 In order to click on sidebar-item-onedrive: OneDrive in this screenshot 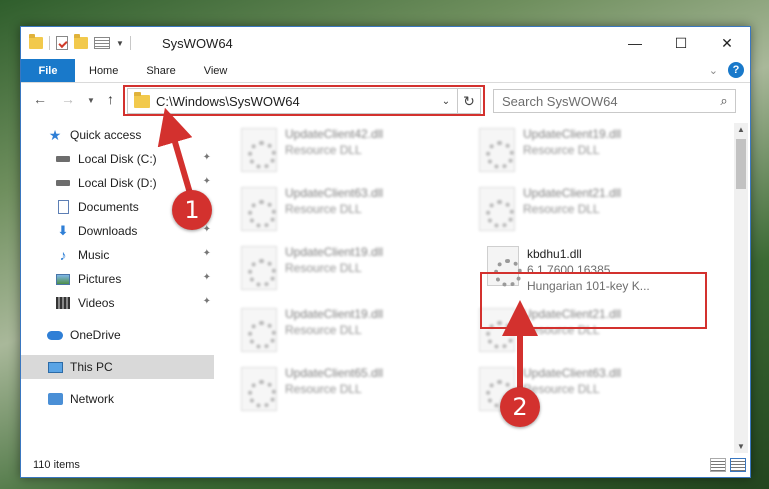, I will do `click(130, 335)`.